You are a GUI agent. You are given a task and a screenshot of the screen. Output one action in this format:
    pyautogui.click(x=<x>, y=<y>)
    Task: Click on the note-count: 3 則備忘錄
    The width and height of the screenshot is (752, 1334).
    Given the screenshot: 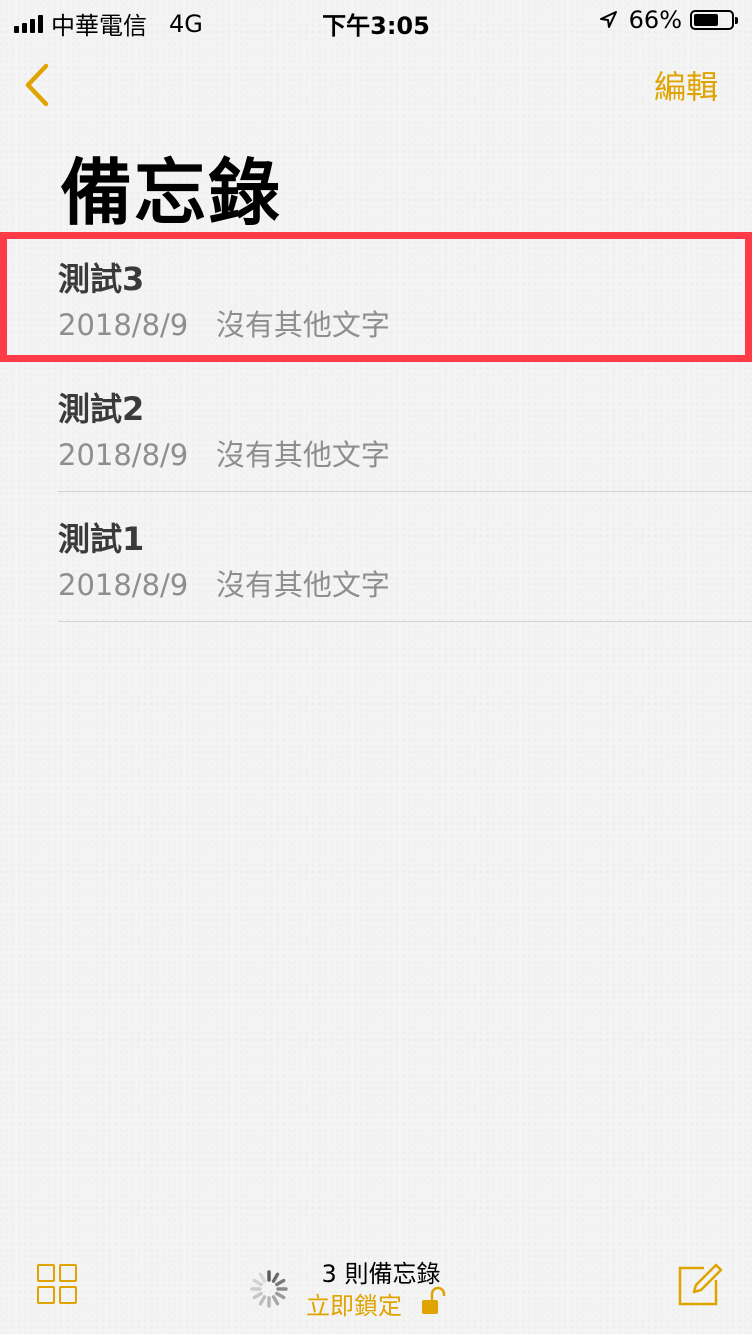 What is the action you would take?
    pyautogui.click(x=381, y=1274)
    